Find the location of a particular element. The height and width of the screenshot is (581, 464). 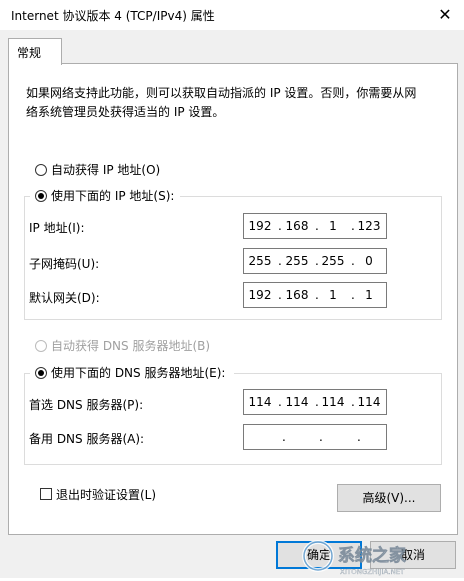

tab-general: 常规 is located at coordinates (35, 51).